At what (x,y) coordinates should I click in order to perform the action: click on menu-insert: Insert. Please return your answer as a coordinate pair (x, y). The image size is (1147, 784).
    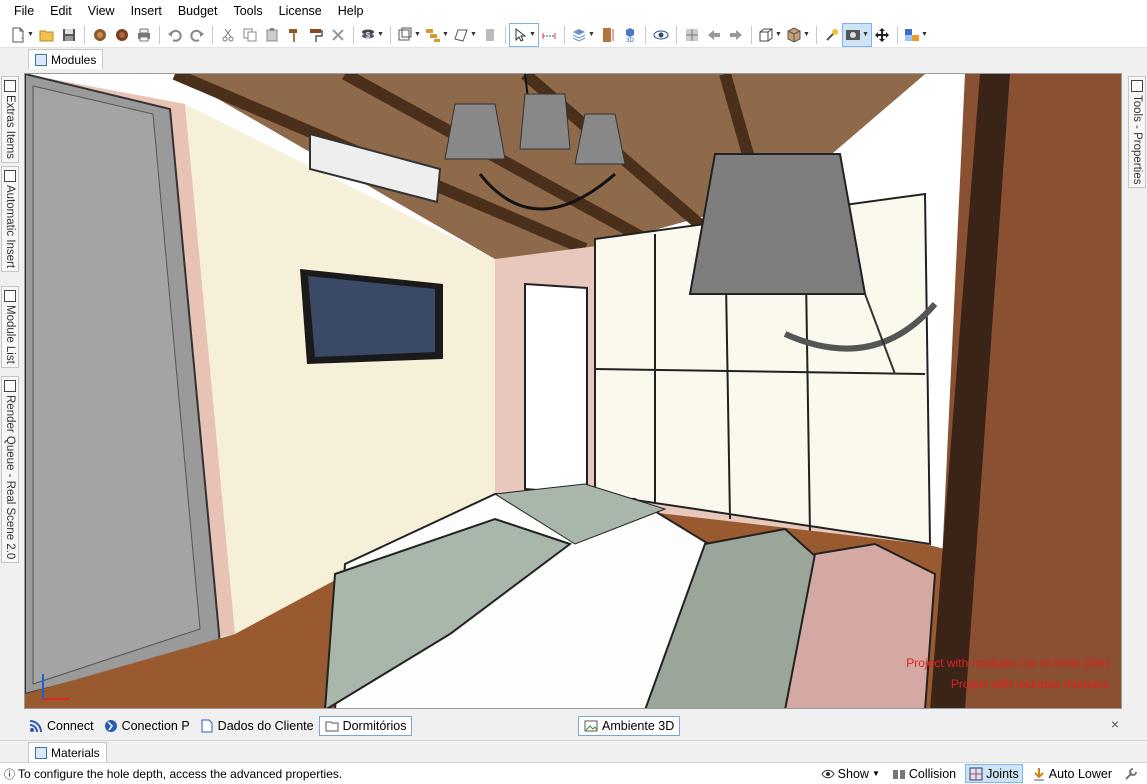
    Looking at the image, I should click on (146, 11).